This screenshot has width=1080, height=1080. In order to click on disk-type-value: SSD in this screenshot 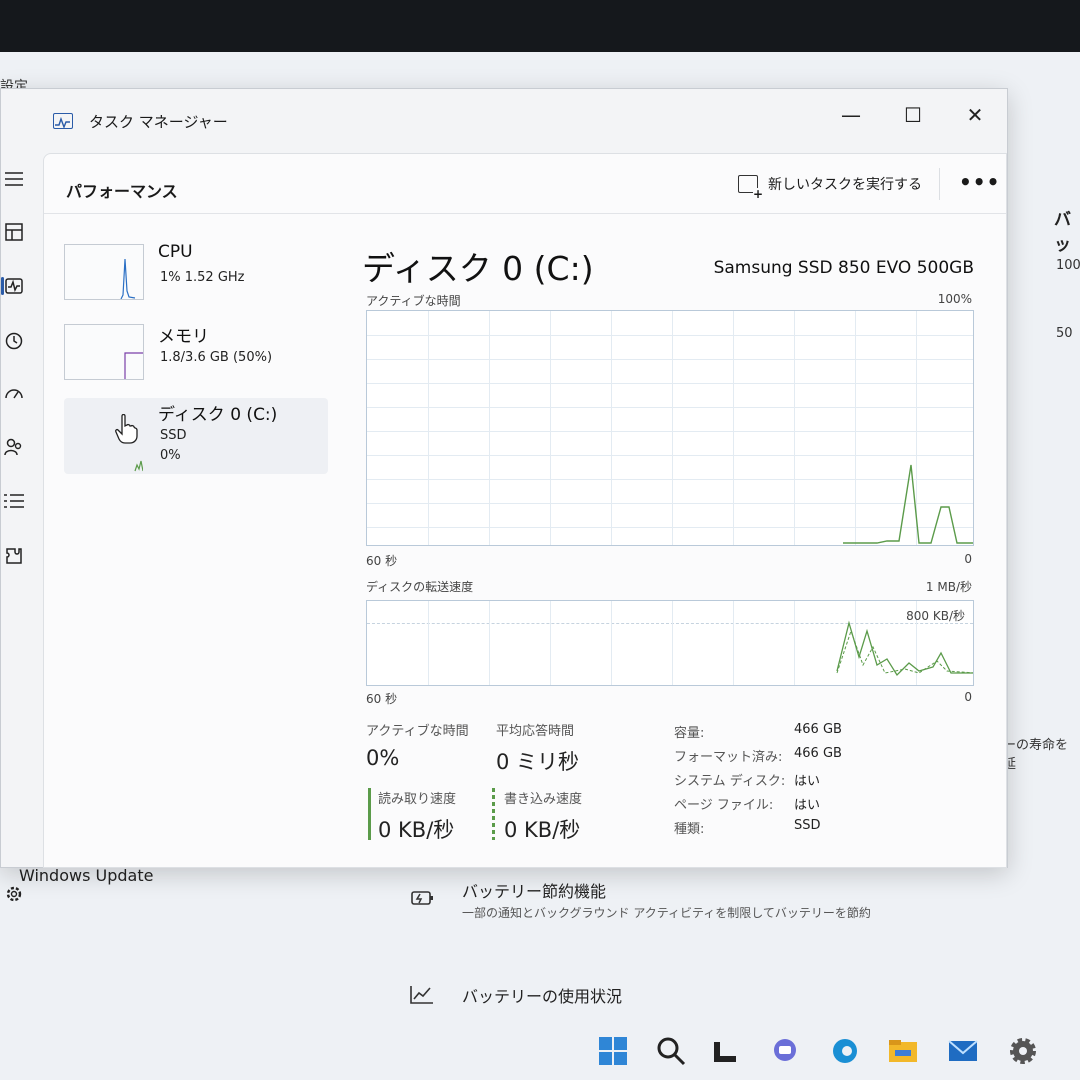, I will do `click(807, 825)`.